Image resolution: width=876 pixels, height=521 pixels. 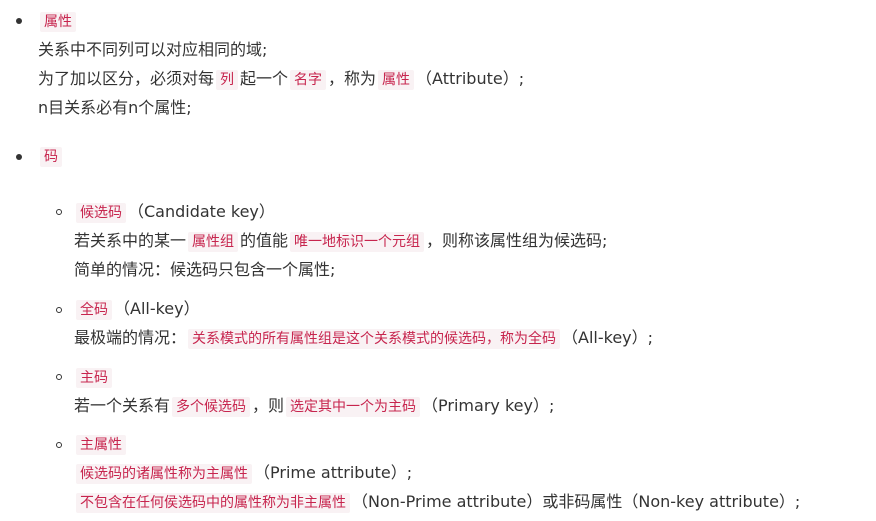 What do you see at coordinates (470, 78) in the screenshot?
I see `attribute-line-2-text-4: （Attribute）;` at bounding box center [470, 78].